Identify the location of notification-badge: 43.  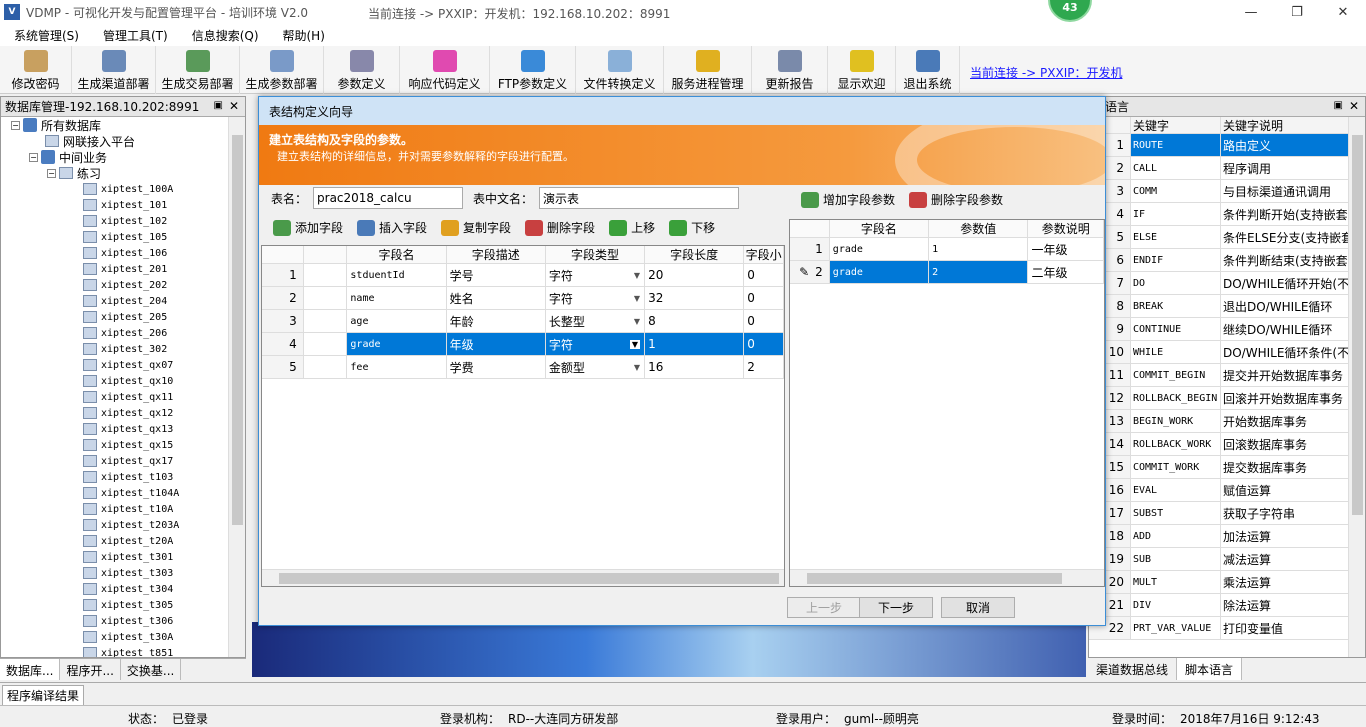
(1070, 11).